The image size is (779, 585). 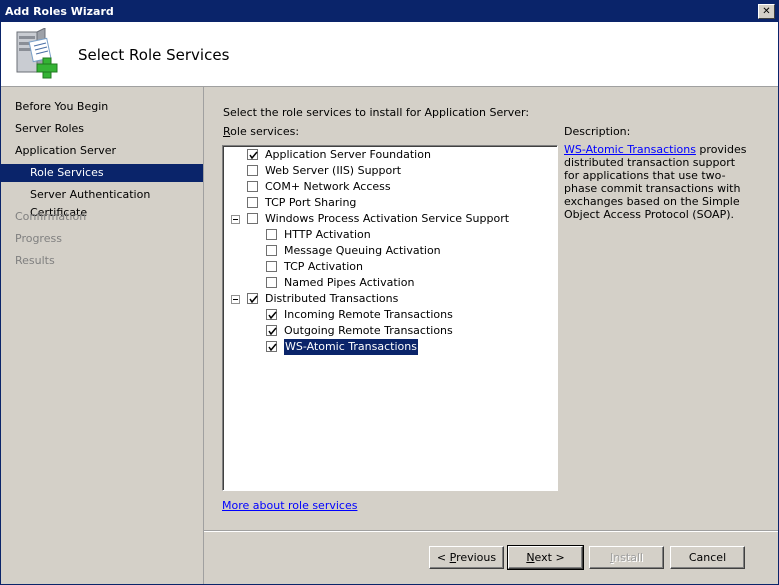 I want to click on nav-item-confirmation: Confirmation, so click(x=102, y=217).